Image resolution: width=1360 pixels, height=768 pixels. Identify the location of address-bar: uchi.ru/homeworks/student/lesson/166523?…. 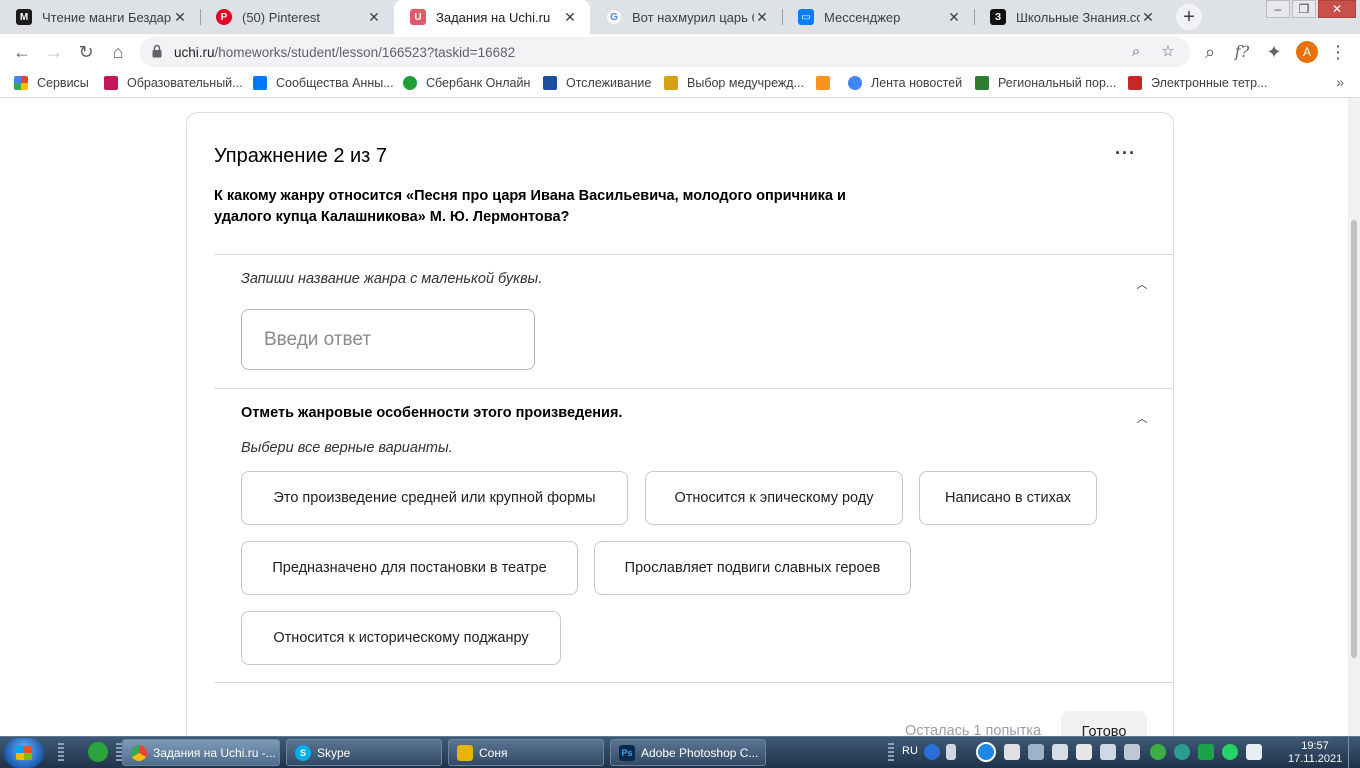
(665, 52).